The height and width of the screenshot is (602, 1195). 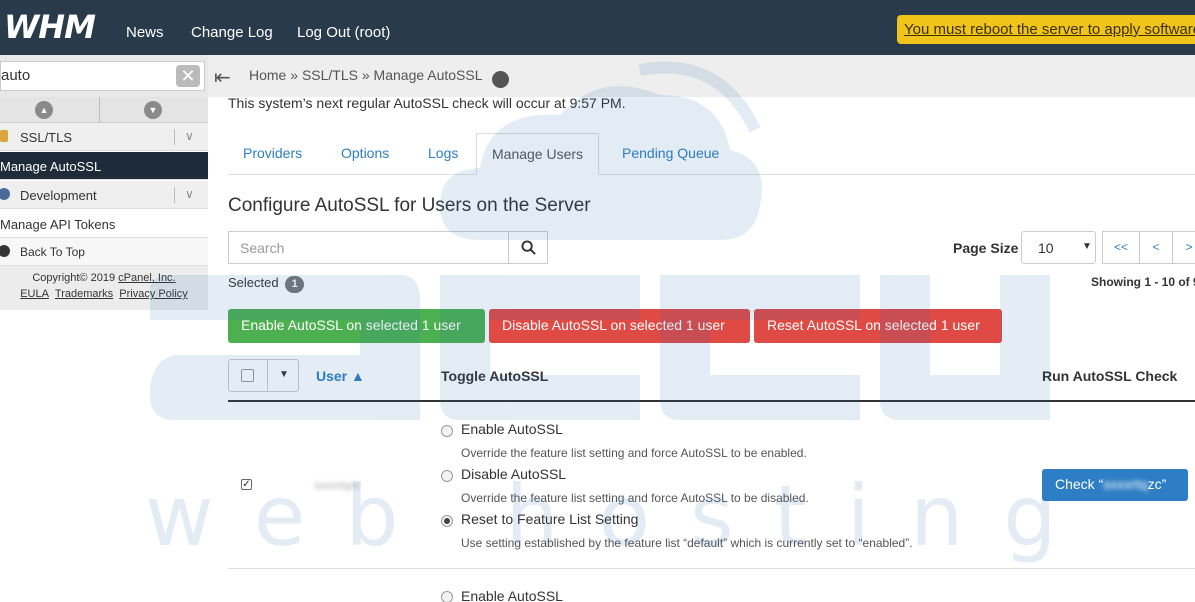 What do you see at coordinates (343, 32) in the screenshot?
I see `nav-logout: Log Out (root)` at bounding box center [343, 32].